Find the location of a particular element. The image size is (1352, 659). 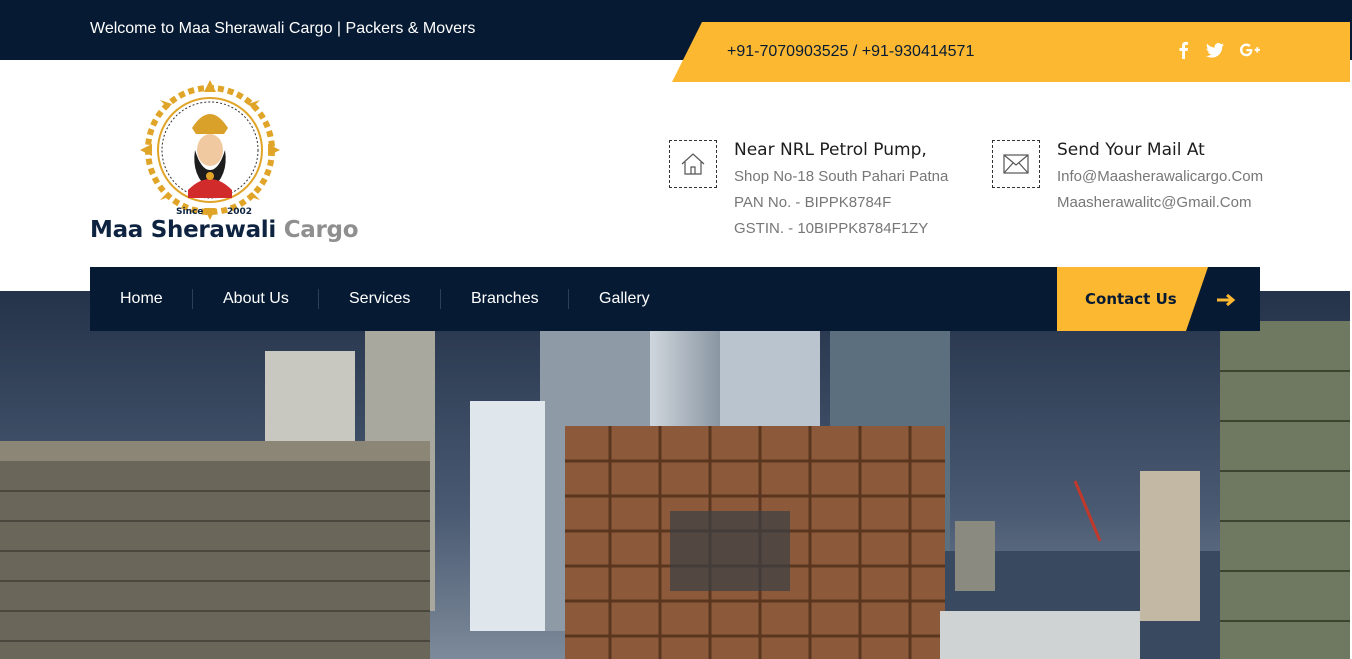

email-primary: Info@Maasherawalicargo.Com is located at coordinates (1160, 176).